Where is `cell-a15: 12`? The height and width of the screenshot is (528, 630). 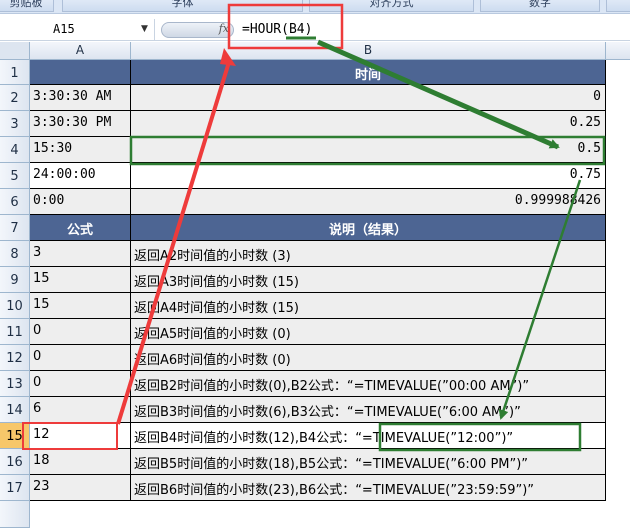 cell-a15: 12 is located at coordinates (80, 436).